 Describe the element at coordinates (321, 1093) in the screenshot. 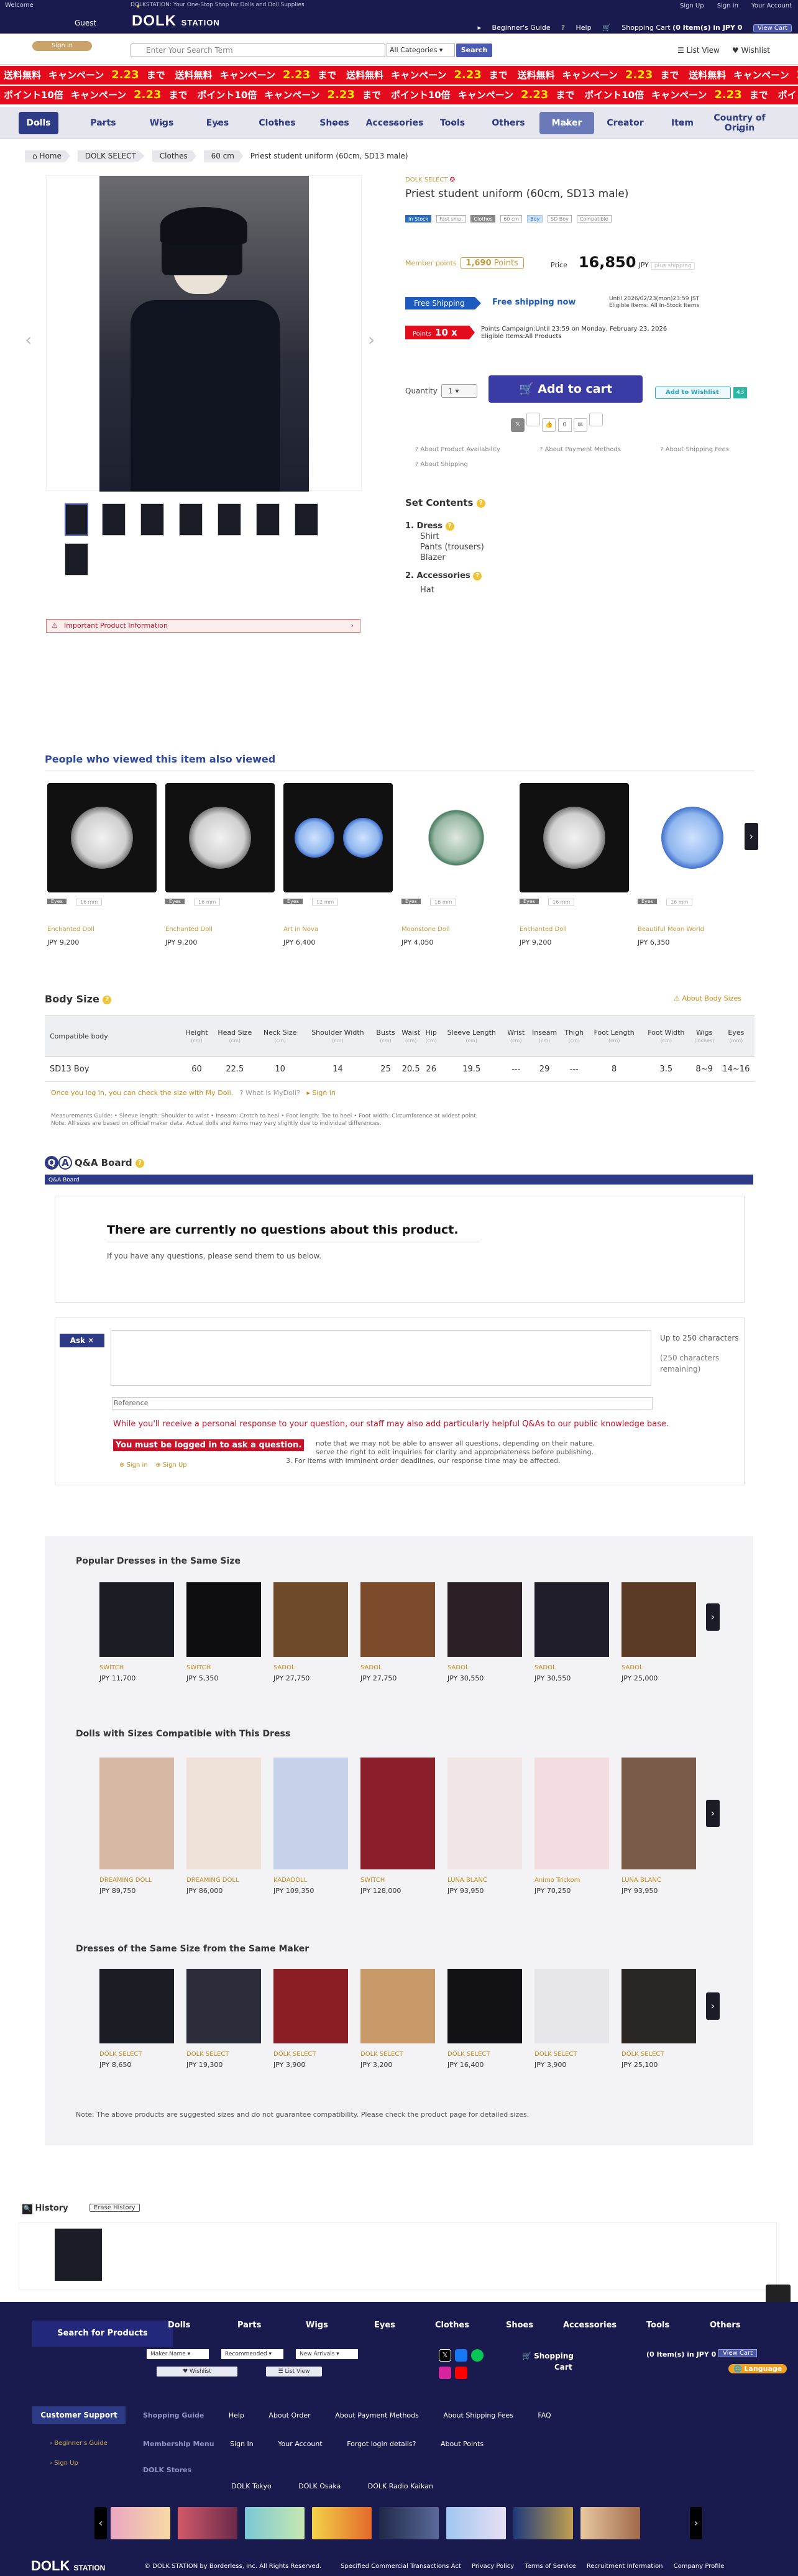

I see `signin-link: ▸ Sign in` at that location.